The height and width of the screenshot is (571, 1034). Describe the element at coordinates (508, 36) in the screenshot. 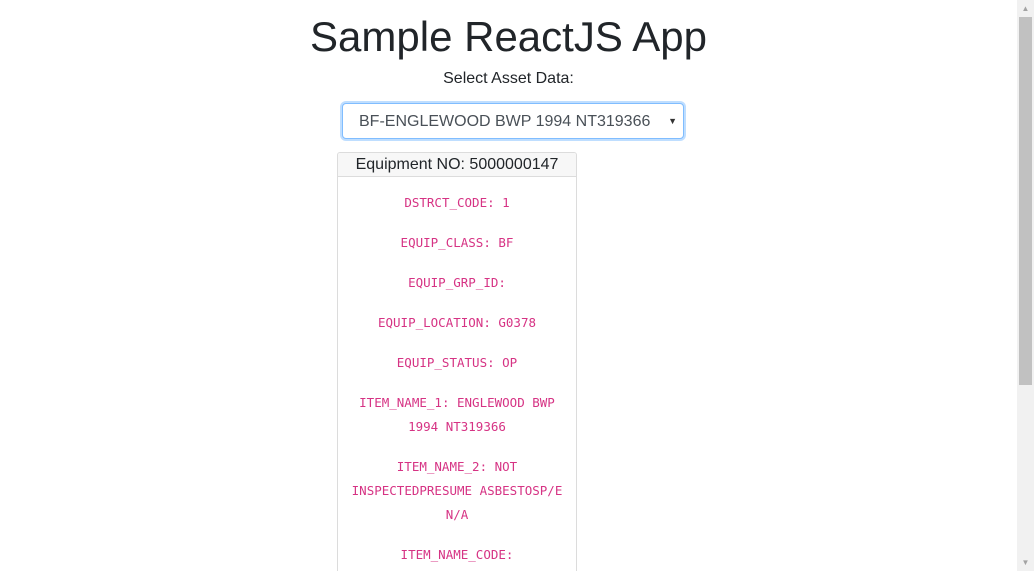

I see `page-title: Sample ReactJS App` at that location.